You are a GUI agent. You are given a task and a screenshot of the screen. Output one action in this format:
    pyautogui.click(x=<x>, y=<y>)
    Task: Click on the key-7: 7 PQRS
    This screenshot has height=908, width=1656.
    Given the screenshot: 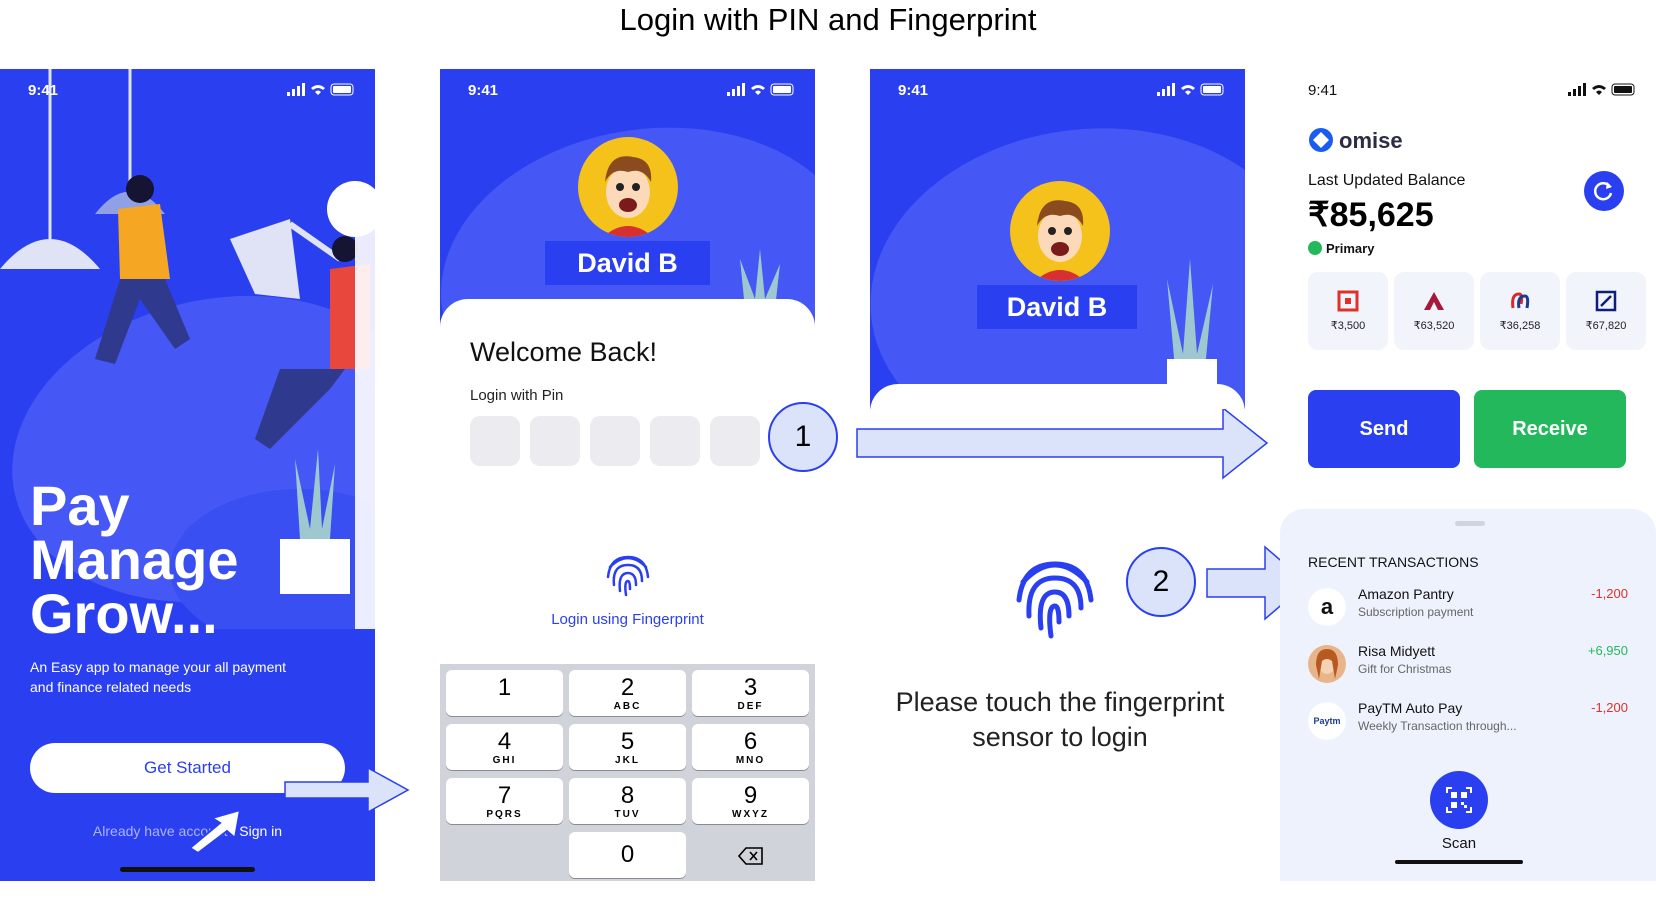 What is the action you would take?
    pyautogui.click(x=504, y=801)
    